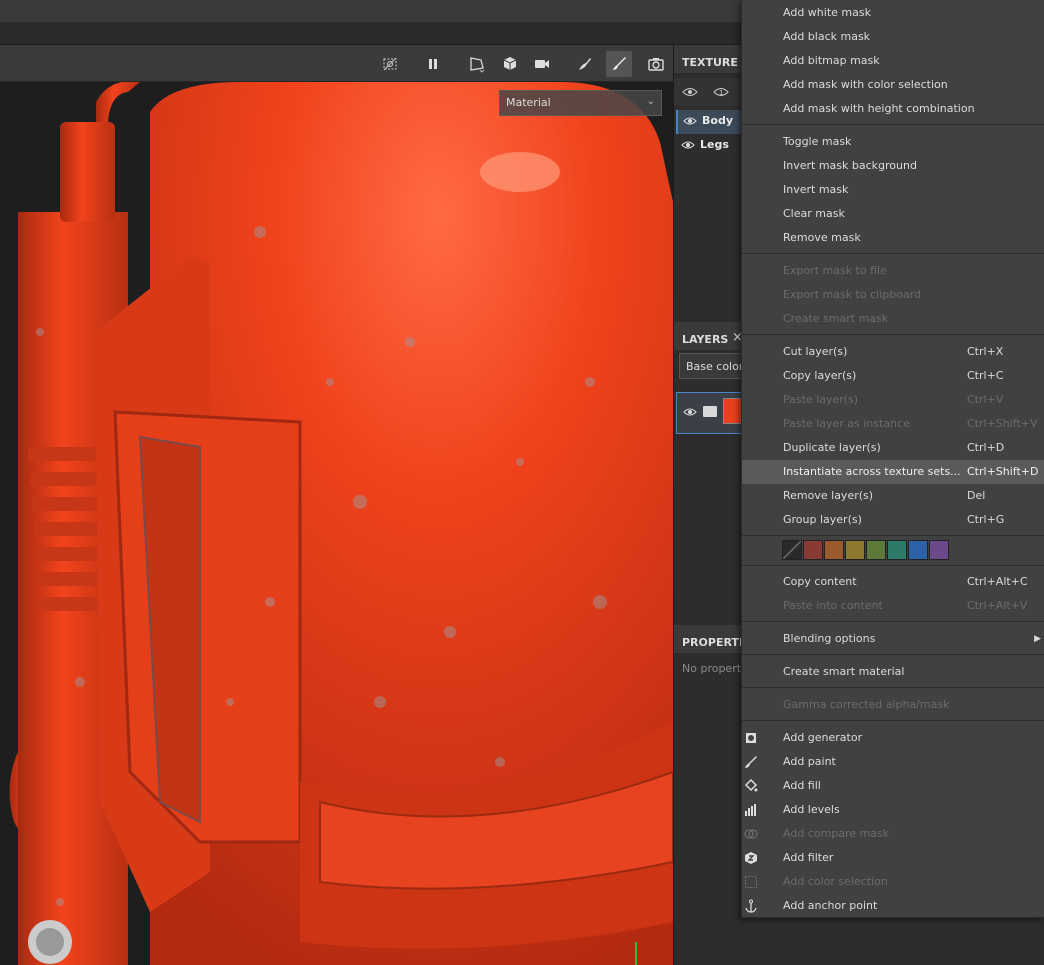 Image resolution: width=1044 pixels, height=965 pixels. Describe the element at coordinates (844, 671) in the screenshot. I see `menu-item-label: Create smart material` at that location.